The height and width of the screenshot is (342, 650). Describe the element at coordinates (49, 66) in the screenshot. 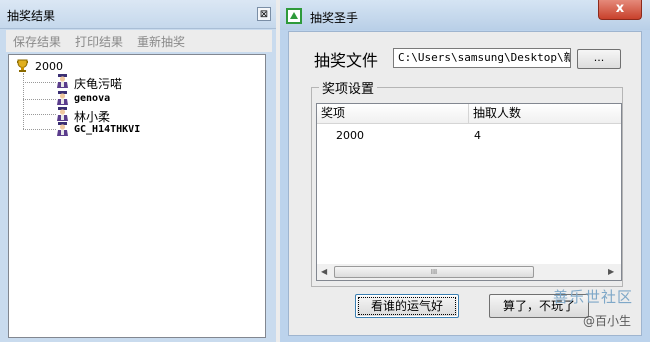

I see `tree-root-label: 2000` at that location.